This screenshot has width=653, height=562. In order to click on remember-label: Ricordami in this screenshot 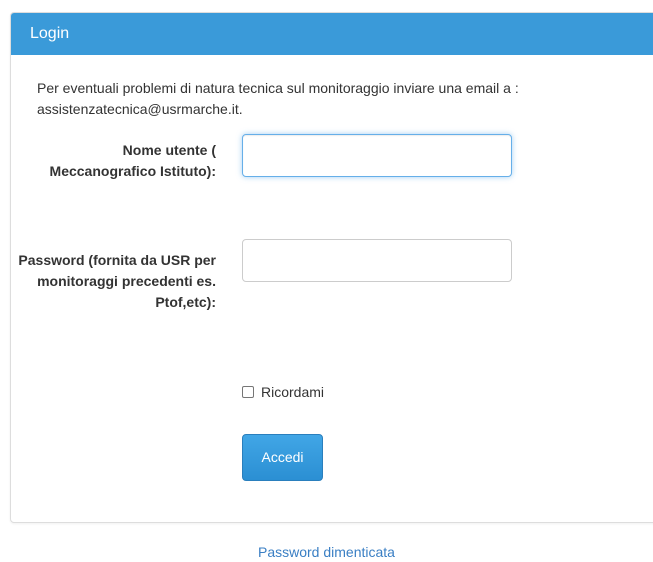, I will do `click(293, 392)`.